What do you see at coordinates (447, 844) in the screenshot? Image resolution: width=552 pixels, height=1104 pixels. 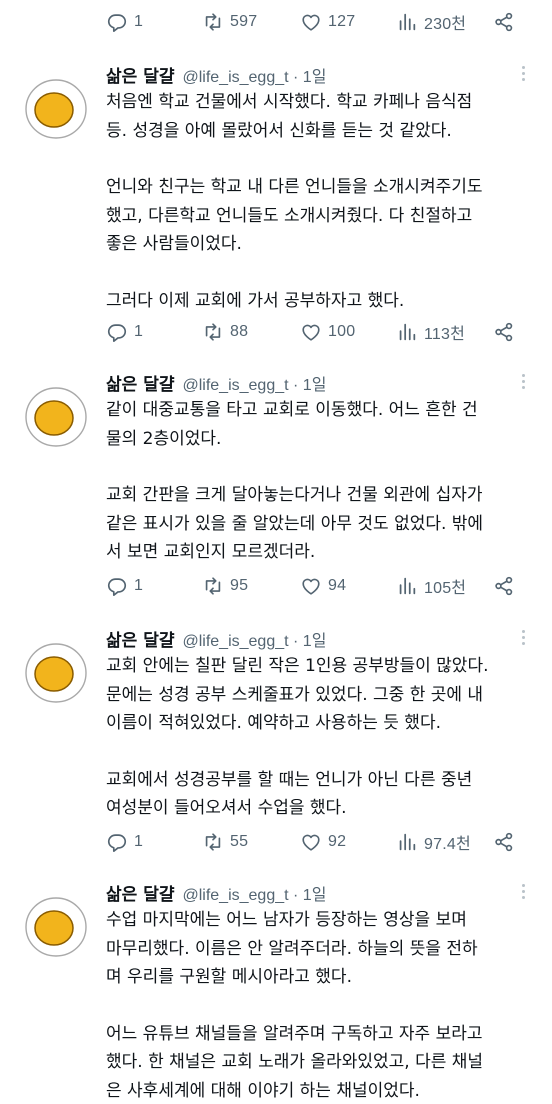 I see `views-count: 97.4천` at bounding box center [447, 844].